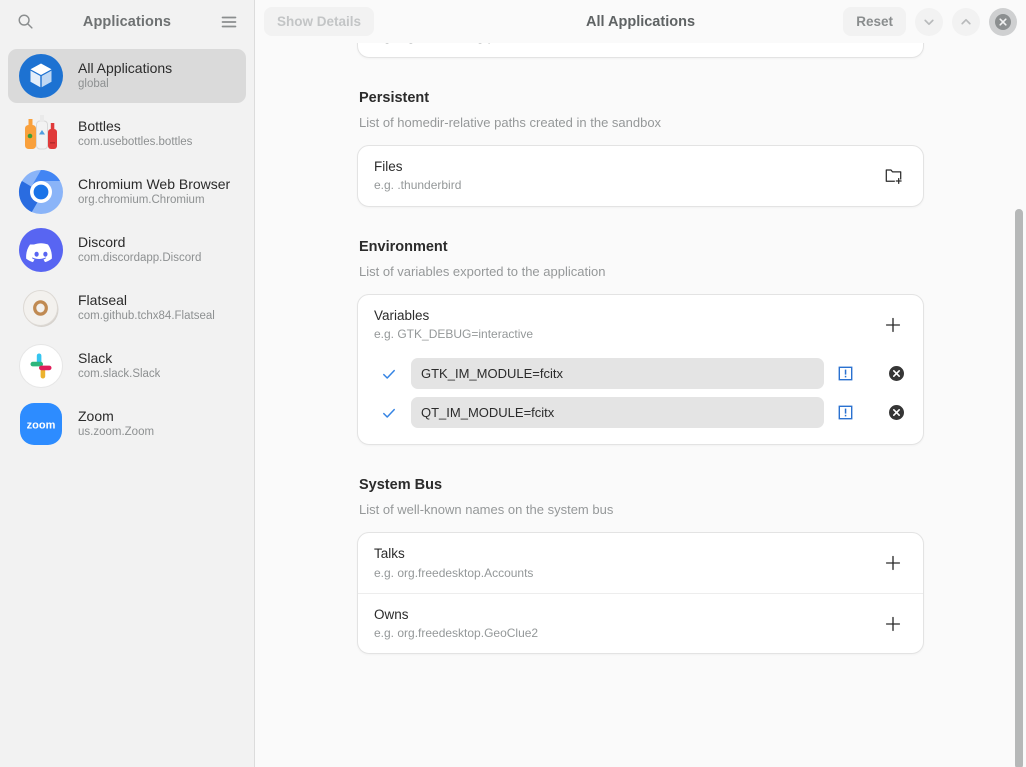 The height and width of the screenshot is (767, 1026). I want to click on row-subtitle: e.g. org.freedesktop.Accounts, so click(454, 572).